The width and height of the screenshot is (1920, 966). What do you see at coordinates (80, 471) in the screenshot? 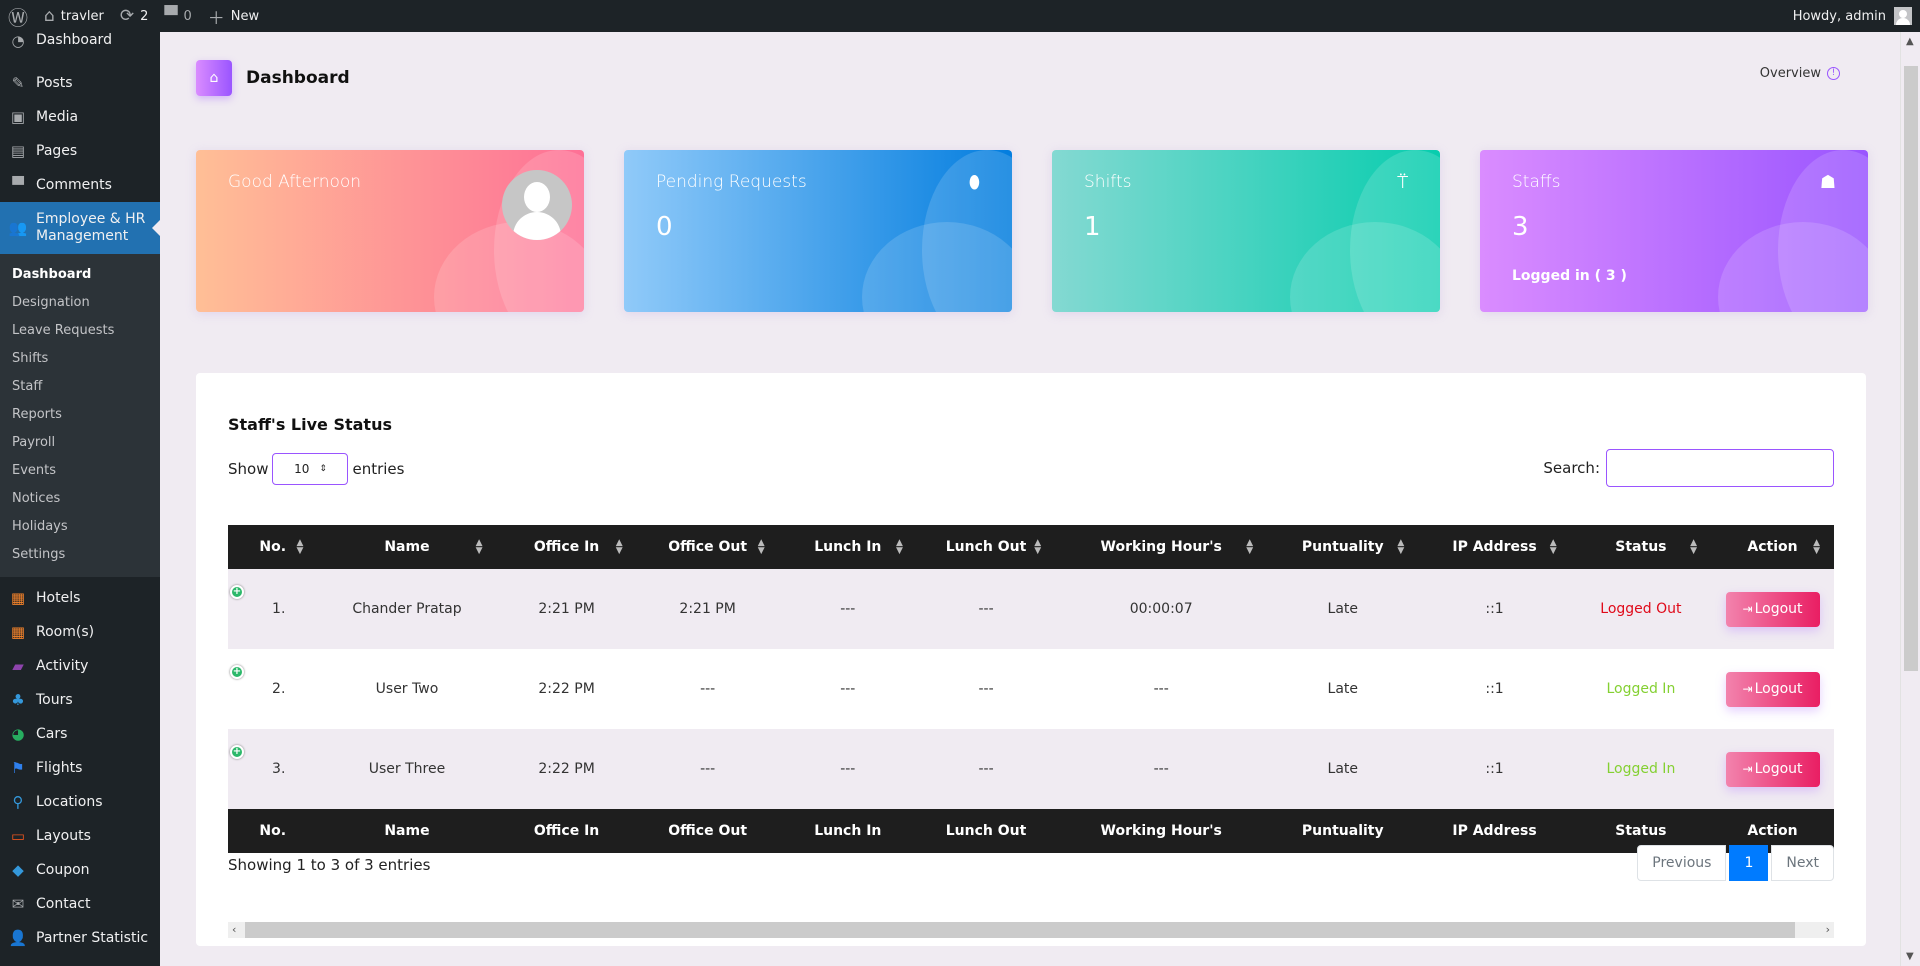
I see `submenu-events: Events` at bounding box center [80, 471].